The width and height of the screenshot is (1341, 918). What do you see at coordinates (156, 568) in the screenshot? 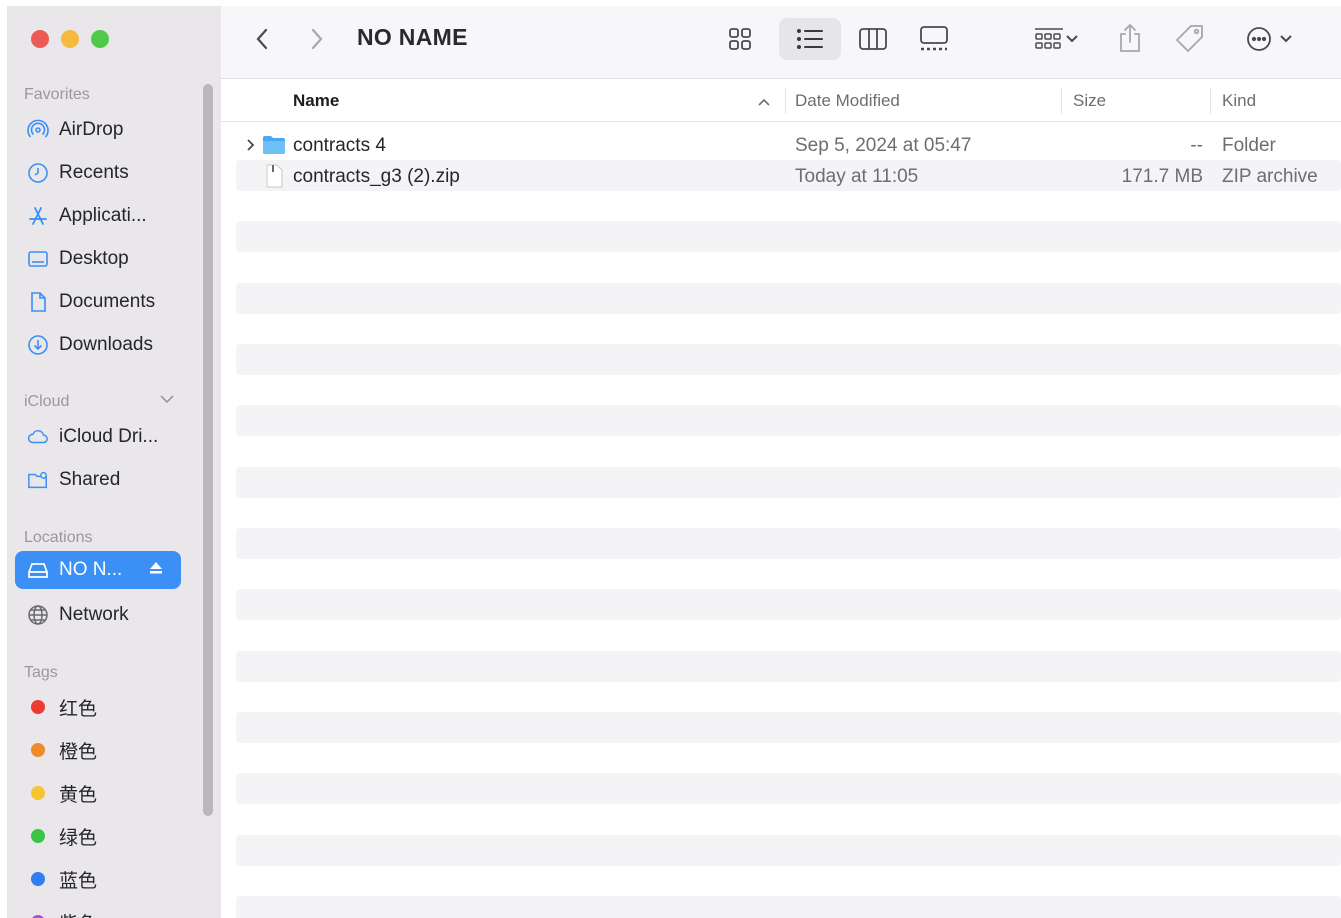
I see `eject-icon` at bounding box center [156, 568].